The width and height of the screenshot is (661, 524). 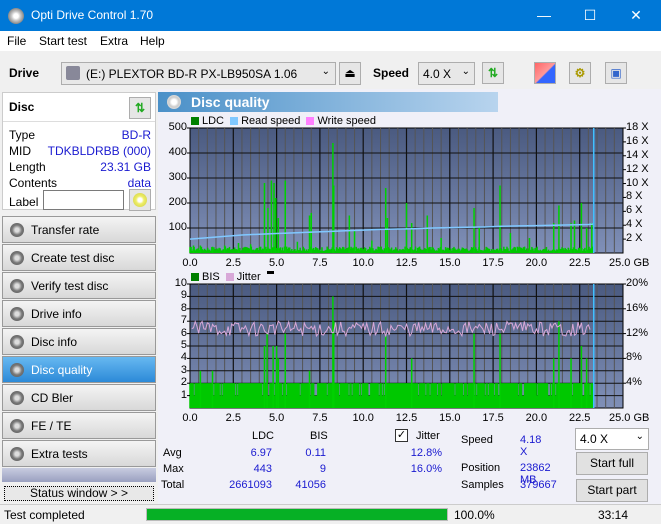 What do you see at coordinates (183, 332) in the screenshot?
I see `y-tick-label: 6` at bounding box center [183, 332].